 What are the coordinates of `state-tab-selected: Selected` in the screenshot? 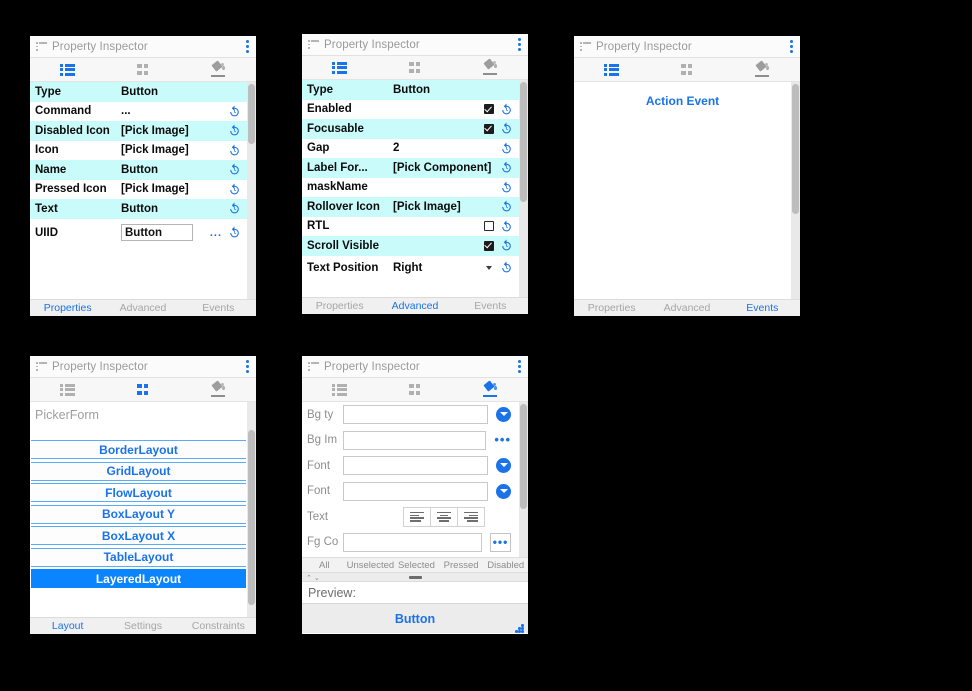 It's located at (416, 565).